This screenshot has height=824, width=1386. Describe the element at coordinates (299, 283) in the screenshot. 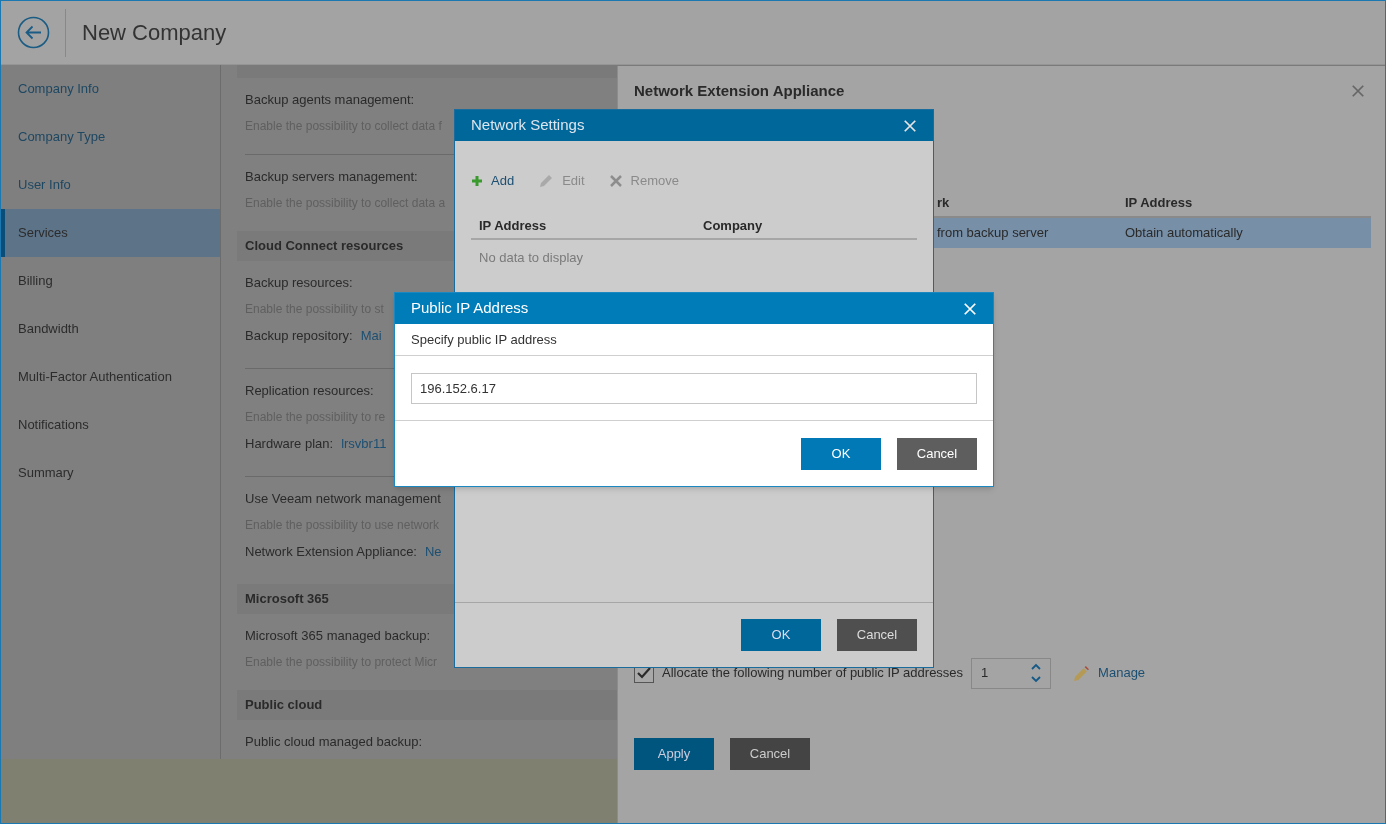

I see `setting-label: Backup resources:` at that location.